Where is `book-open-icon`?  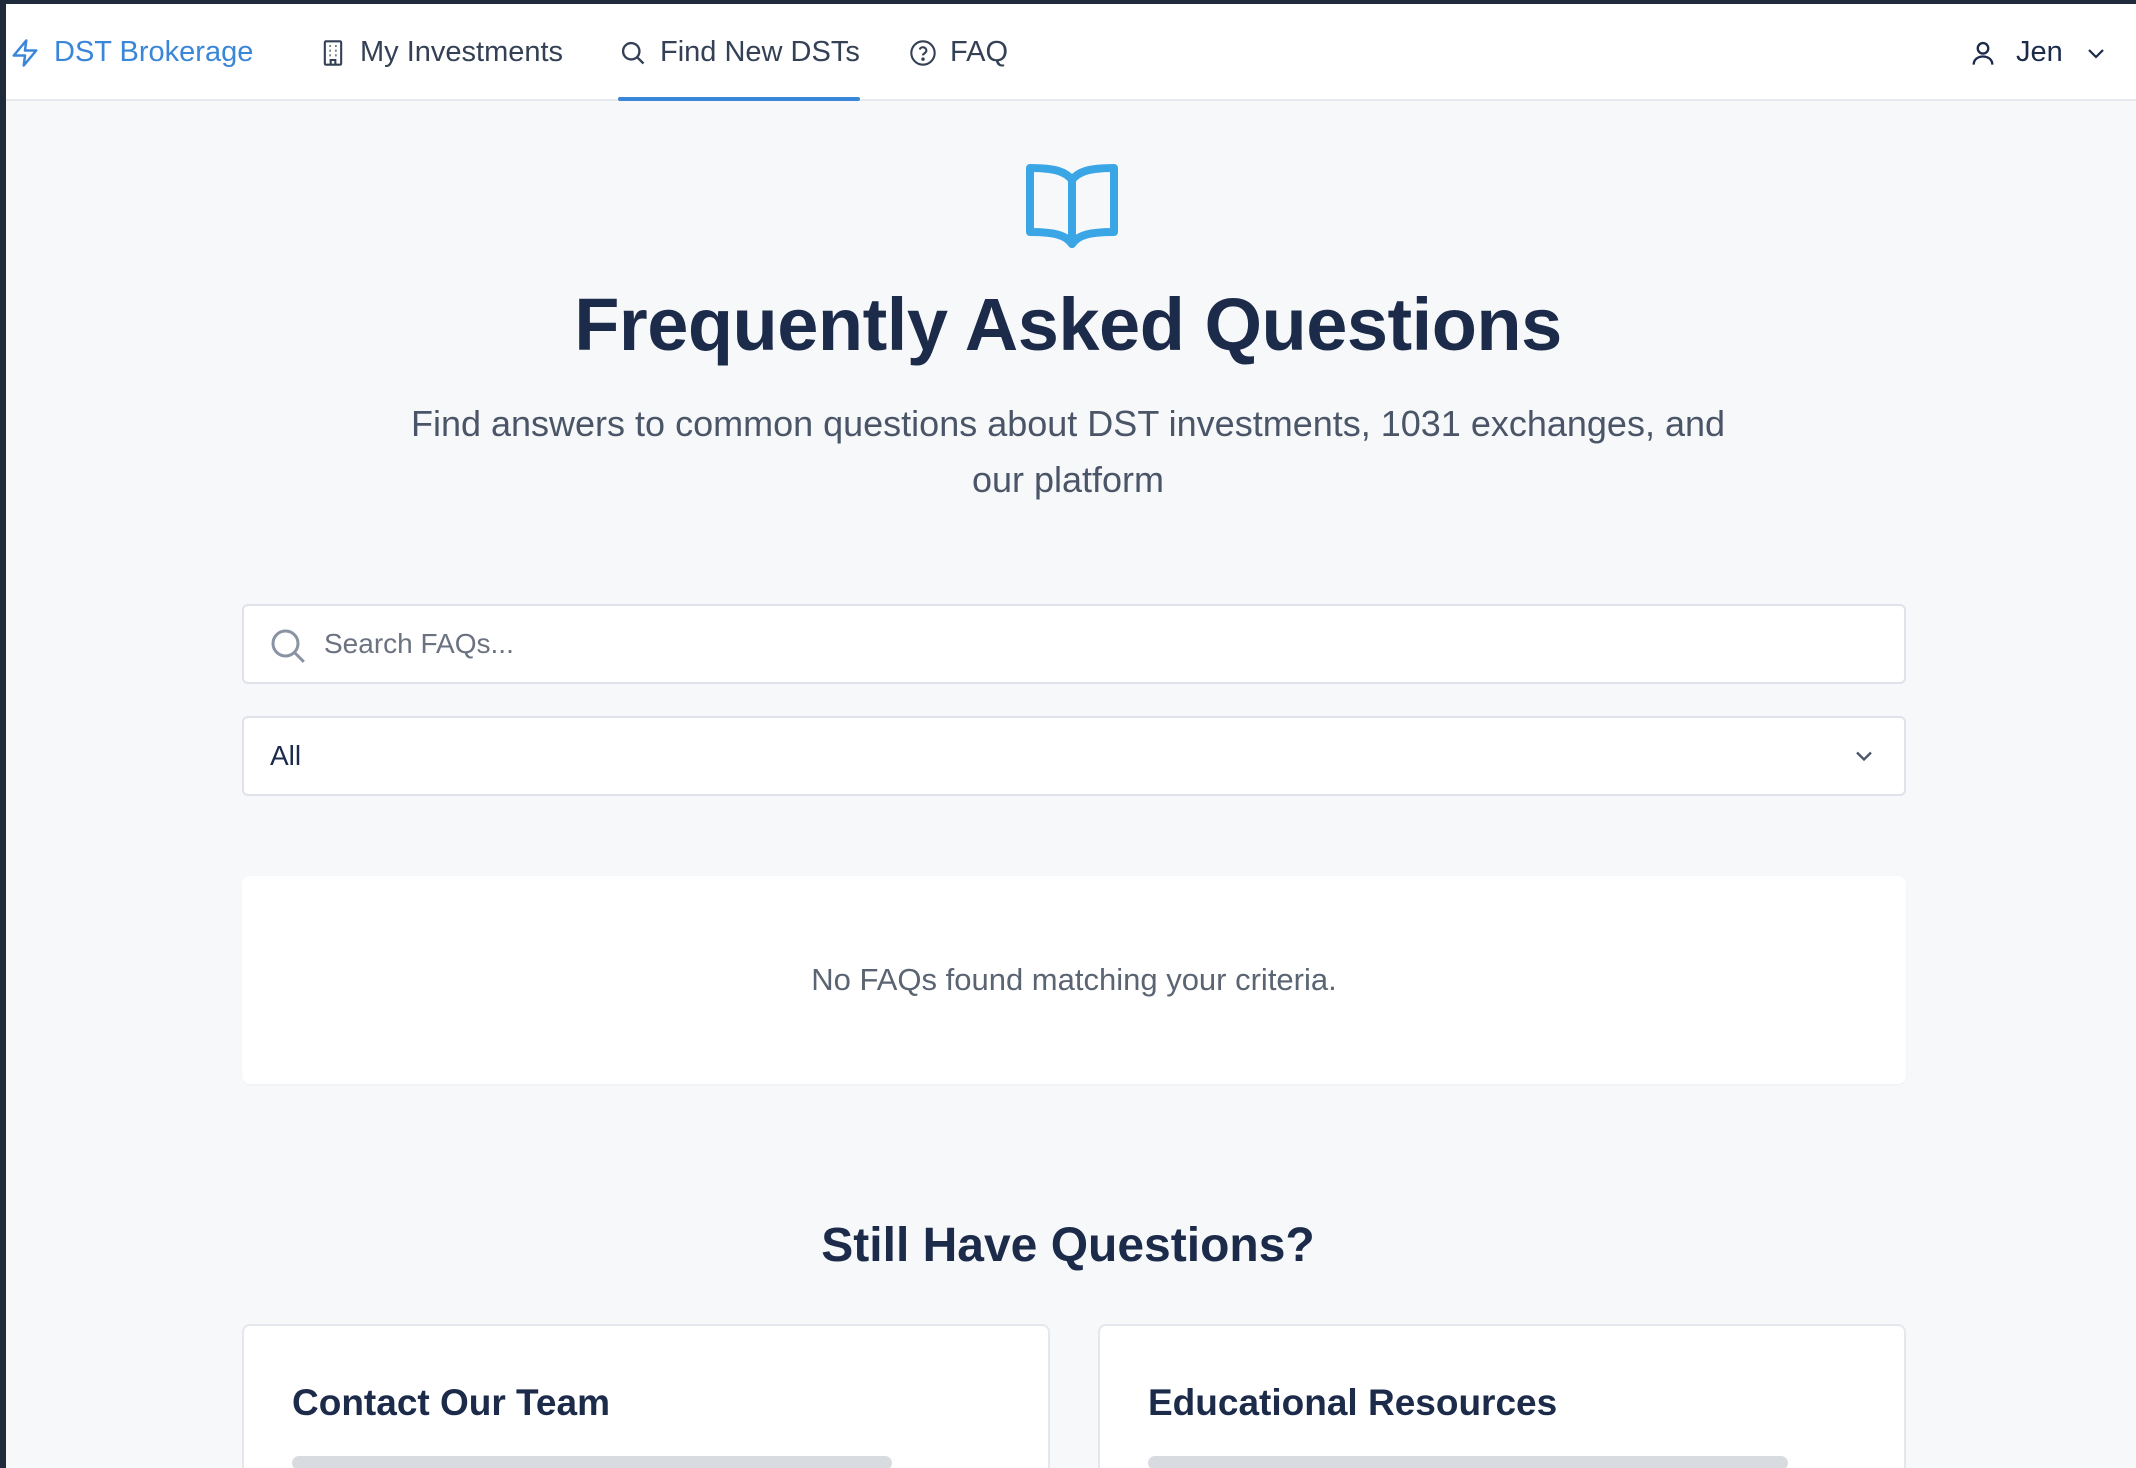
book-open-icon is located at coordinates (1072, 205).